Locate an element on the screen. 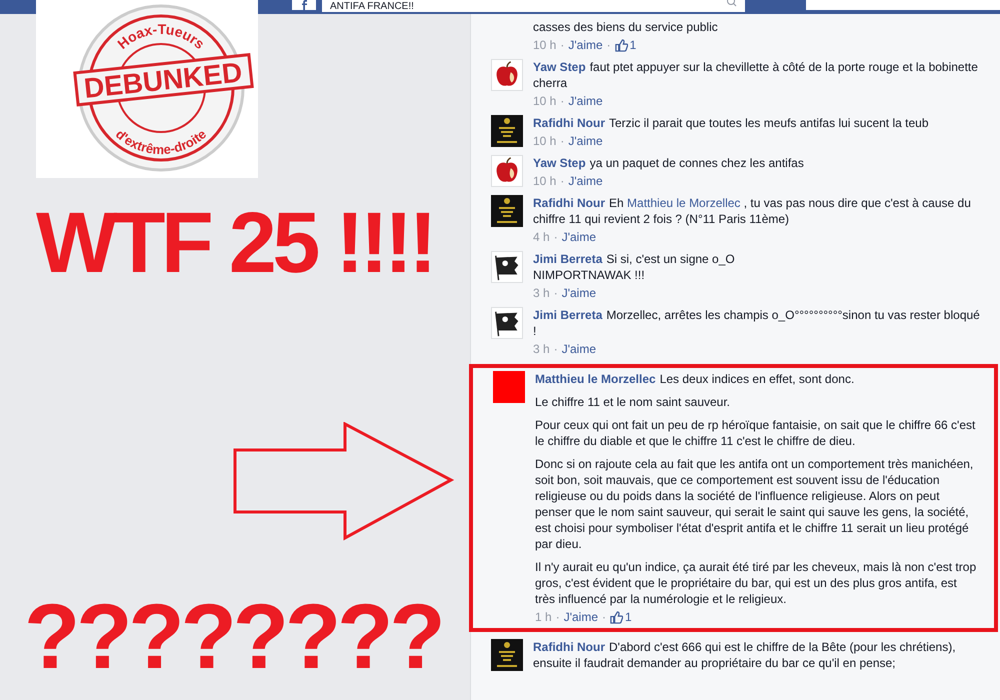 The height and width of the screenshot is (700, 1000). comment-text: NIMPORTNAWAK !!! is located at coordinates (589, 275).